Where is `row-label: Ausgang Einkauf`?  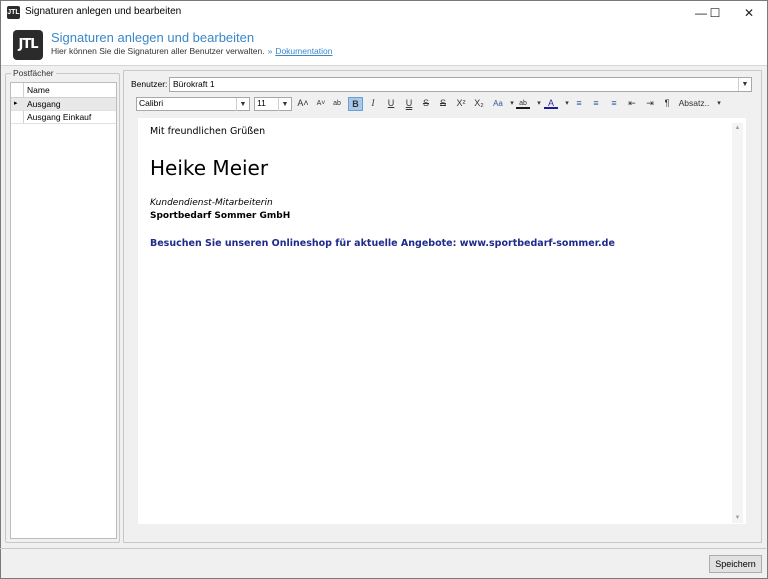
row-label: Ausgang Einkauf is located at coordinates (59, 117).